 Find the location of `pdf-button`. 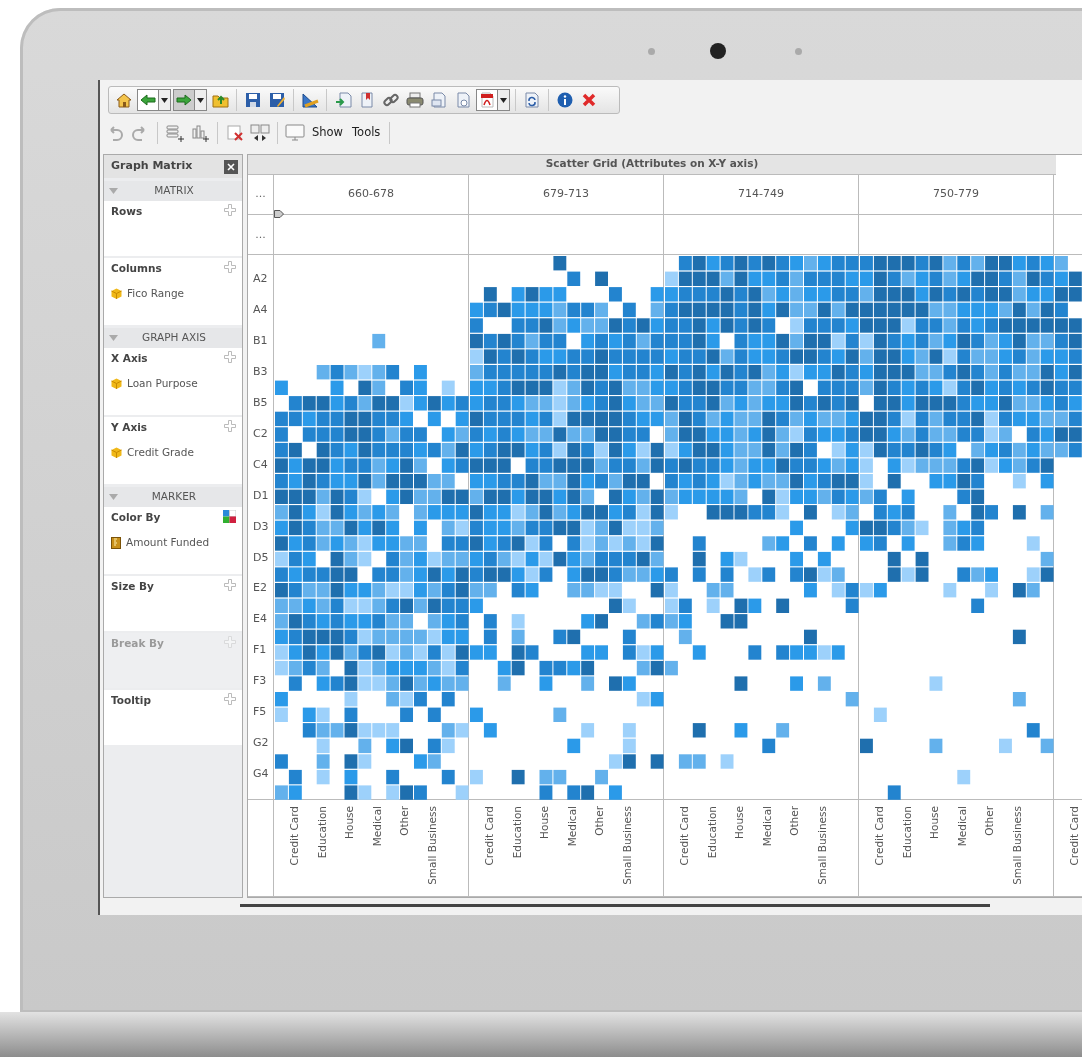

pdf-button is located at coordinates (487, 100).